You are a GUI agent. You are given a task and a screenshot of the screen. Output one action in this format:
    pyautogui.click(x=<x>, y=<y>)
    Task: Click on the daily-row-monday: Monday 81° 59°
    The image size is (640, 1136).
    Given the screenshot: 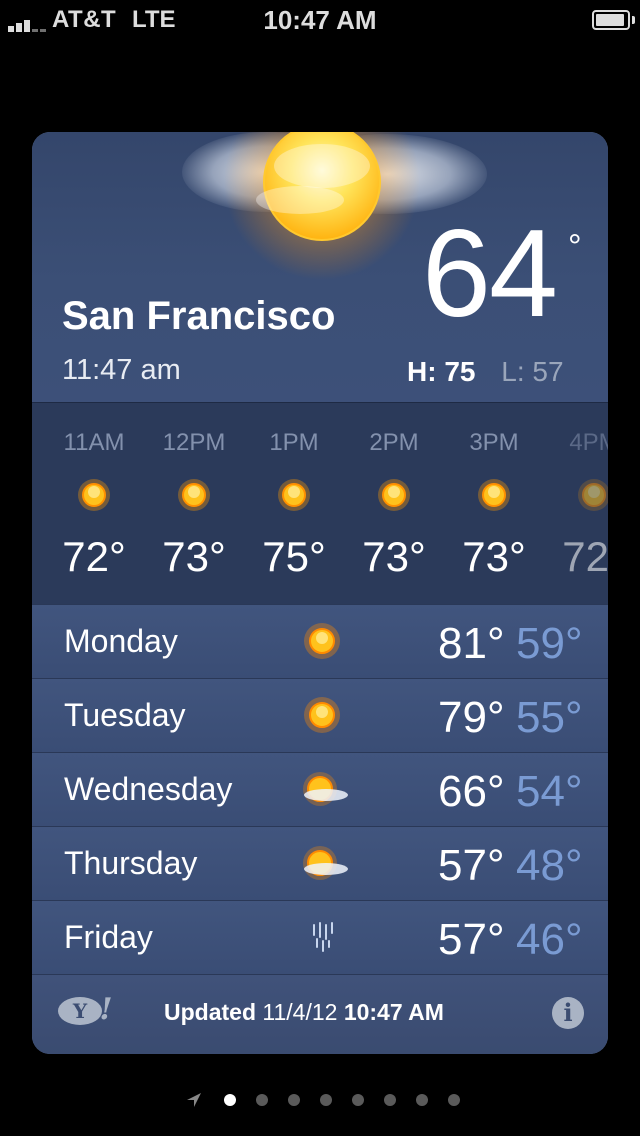 What is the action you would take?
    pyautogui.click(x=320, y=641)
    